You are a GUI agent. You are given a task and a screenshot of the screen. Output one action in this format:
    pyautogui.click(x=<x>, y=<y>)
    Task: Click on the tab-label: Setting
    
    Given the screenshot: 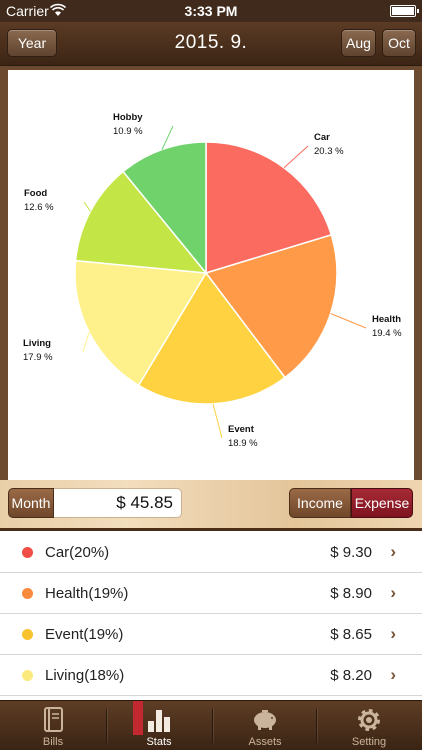 What is the action you would take?
    pyautogui.click(x=369, y=742)
    